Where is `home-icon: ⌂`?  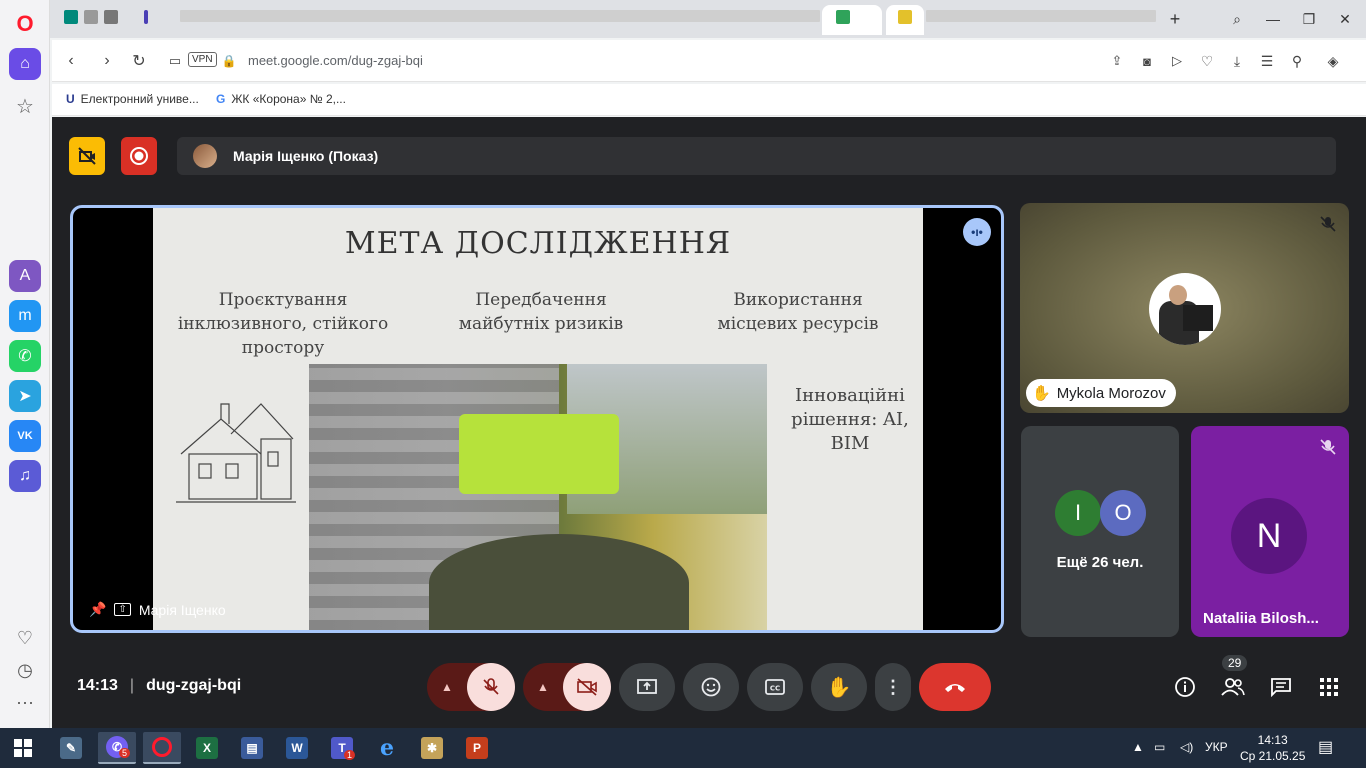
home-icon: ⌂ is located at coordinates (25, 64).